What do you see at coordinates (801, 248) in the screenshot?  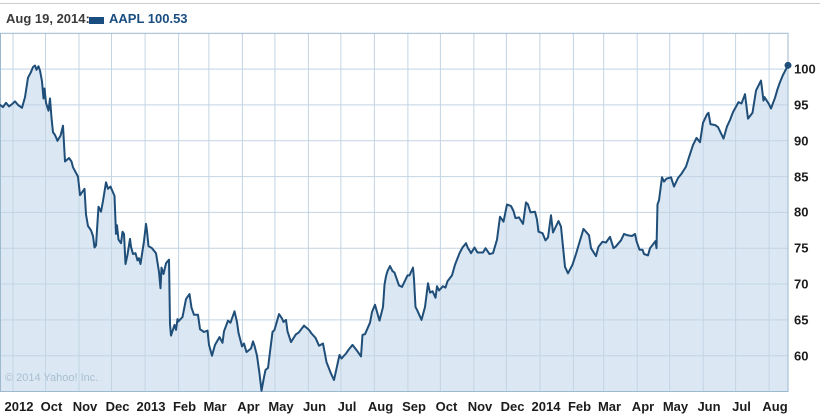 I see `y-tick-label: 75` at bounding box center [801, 248].